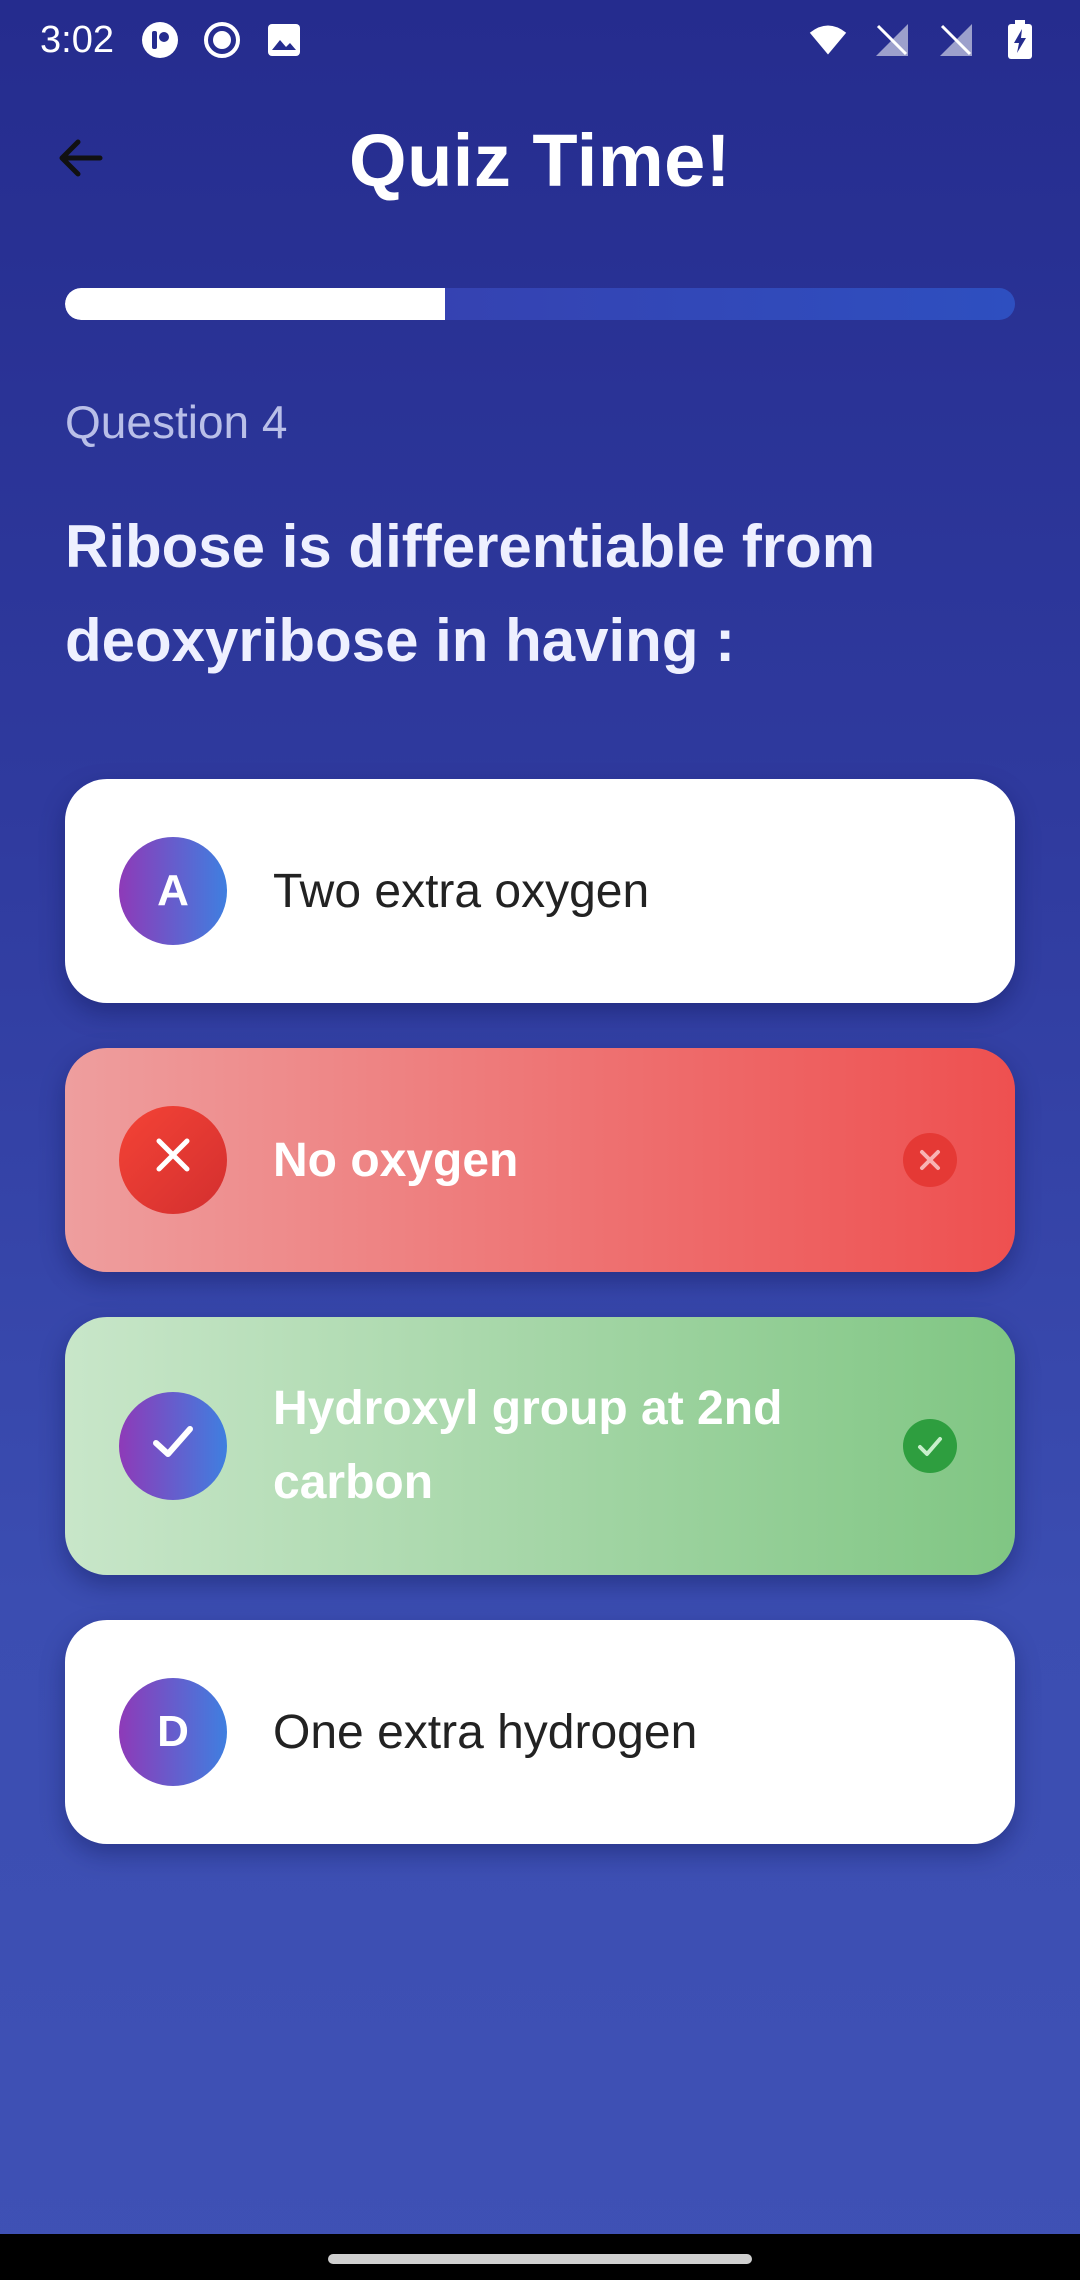  What do you see at coordinates (255, 304) in the screenshot?
I see `quiz-progress-fill` at bounding box center [255, 304].